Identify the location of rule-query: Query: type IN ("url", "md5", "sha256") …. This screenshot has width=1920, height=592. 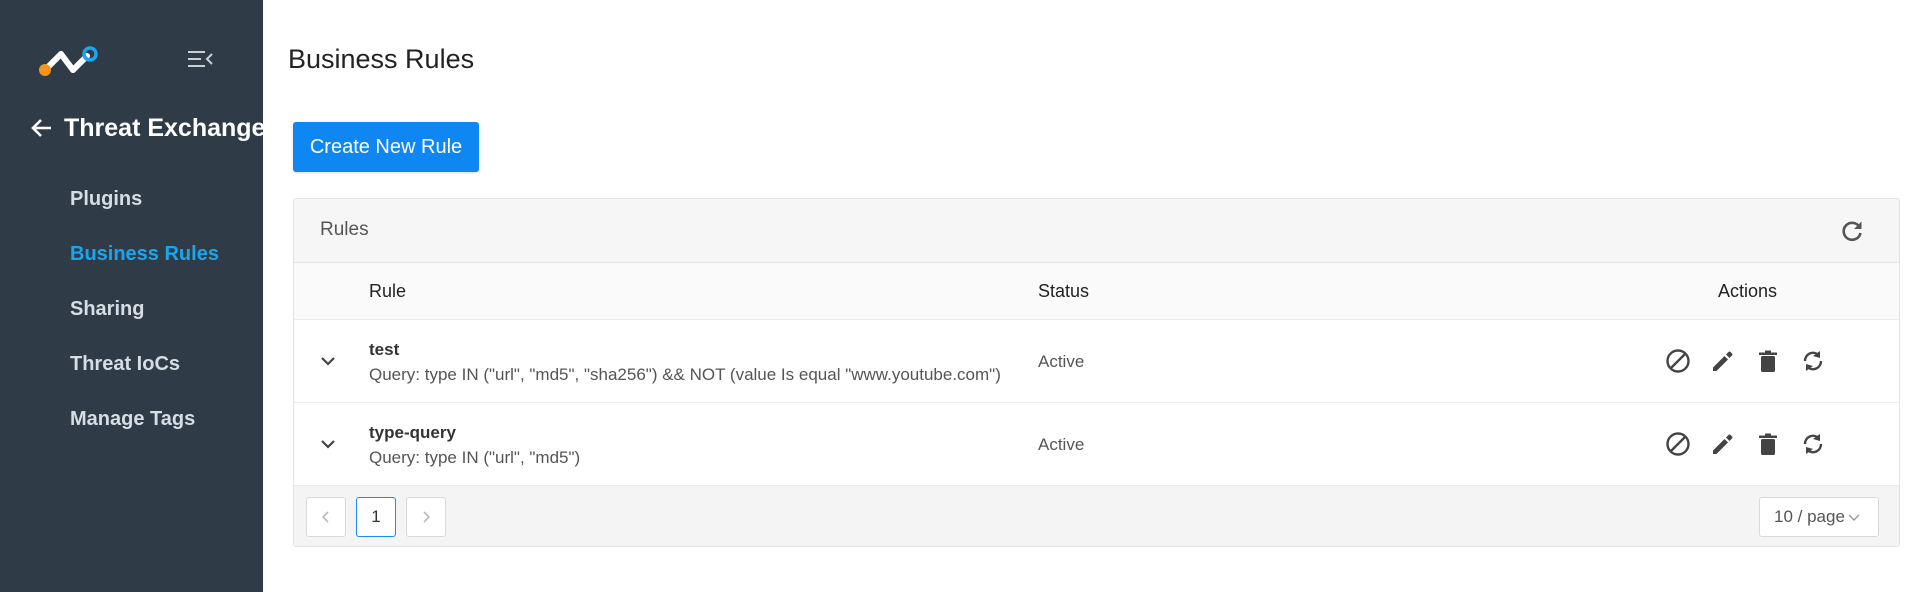
(685, 374).